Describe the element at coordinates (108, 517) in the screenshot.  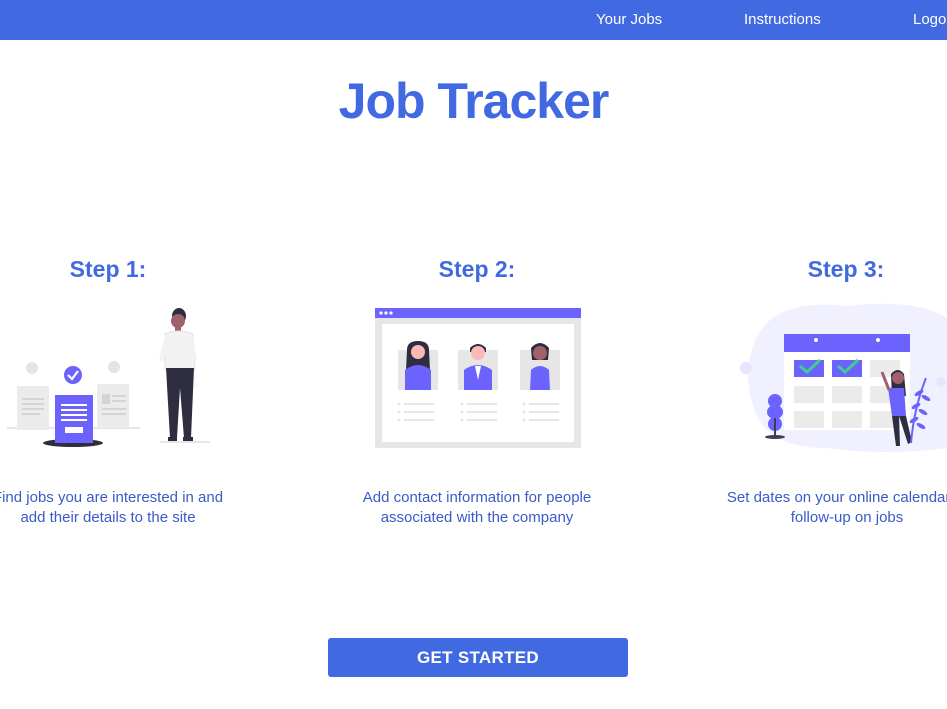
I see `step-1-desc-line-2: add their details to the site` at that location.